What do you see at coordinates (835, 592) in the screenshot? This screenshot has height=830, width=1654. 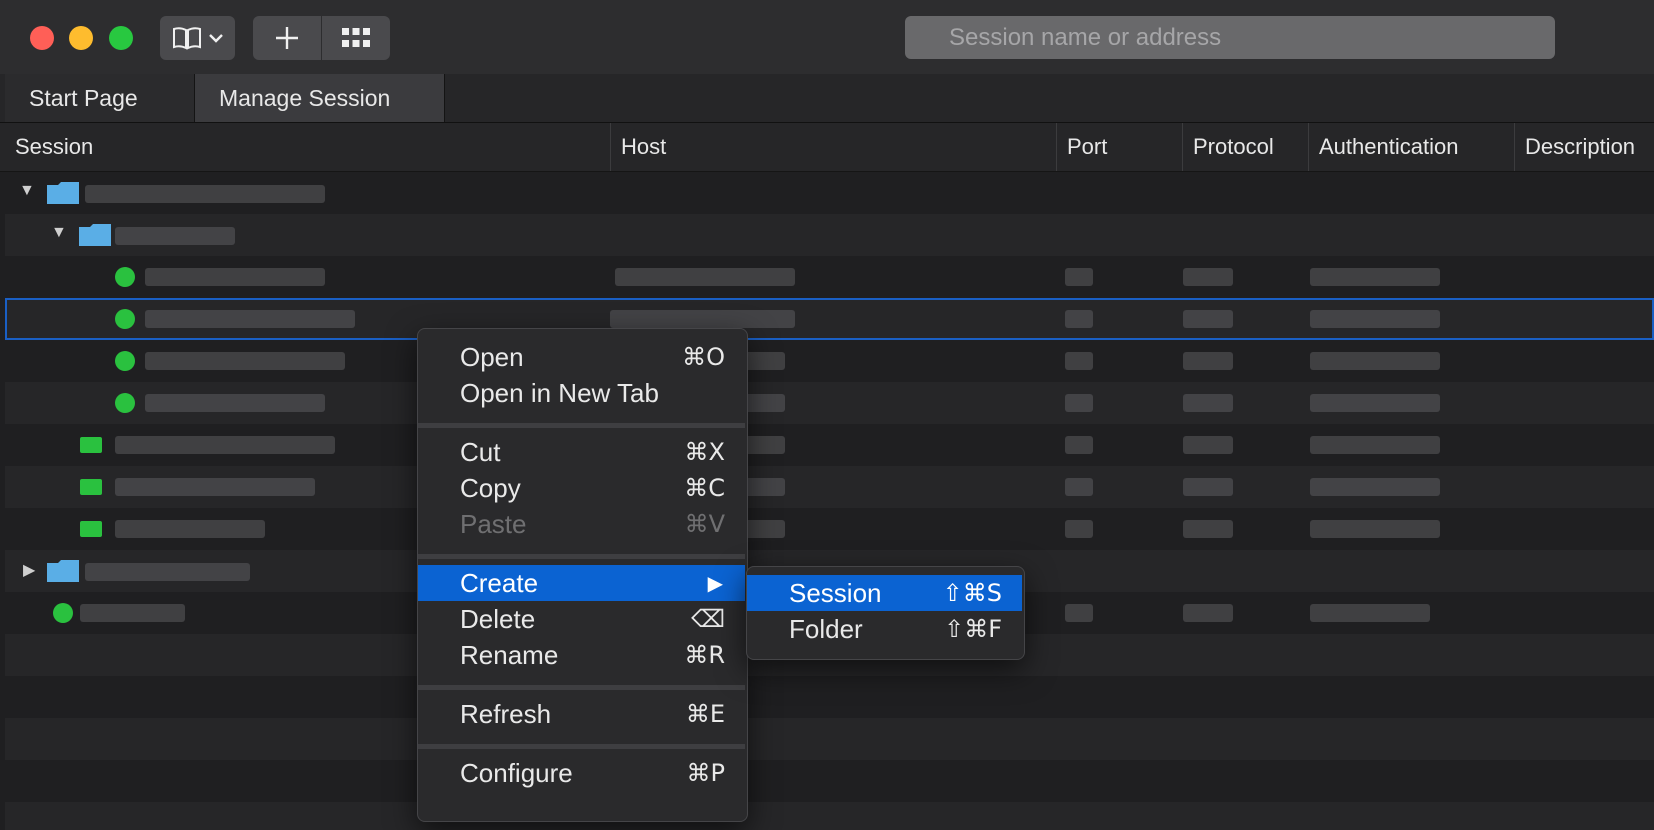 I see `menu-item-label: Session` at bounding box center [835, 592].